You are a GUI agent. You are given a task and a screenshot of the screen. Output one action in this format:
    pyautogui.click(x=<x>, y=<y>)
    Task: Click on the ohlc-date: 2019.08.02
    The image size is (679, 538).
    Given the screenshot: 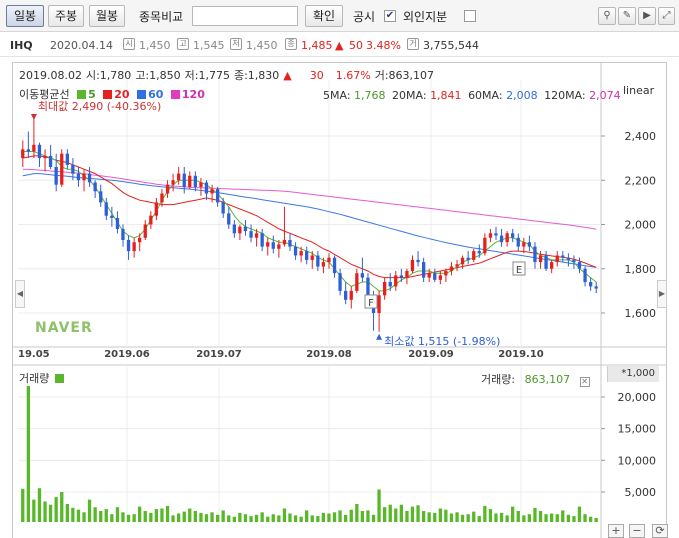 What is the action you would take?
    pyautogui.click(x=50, y=75)
    